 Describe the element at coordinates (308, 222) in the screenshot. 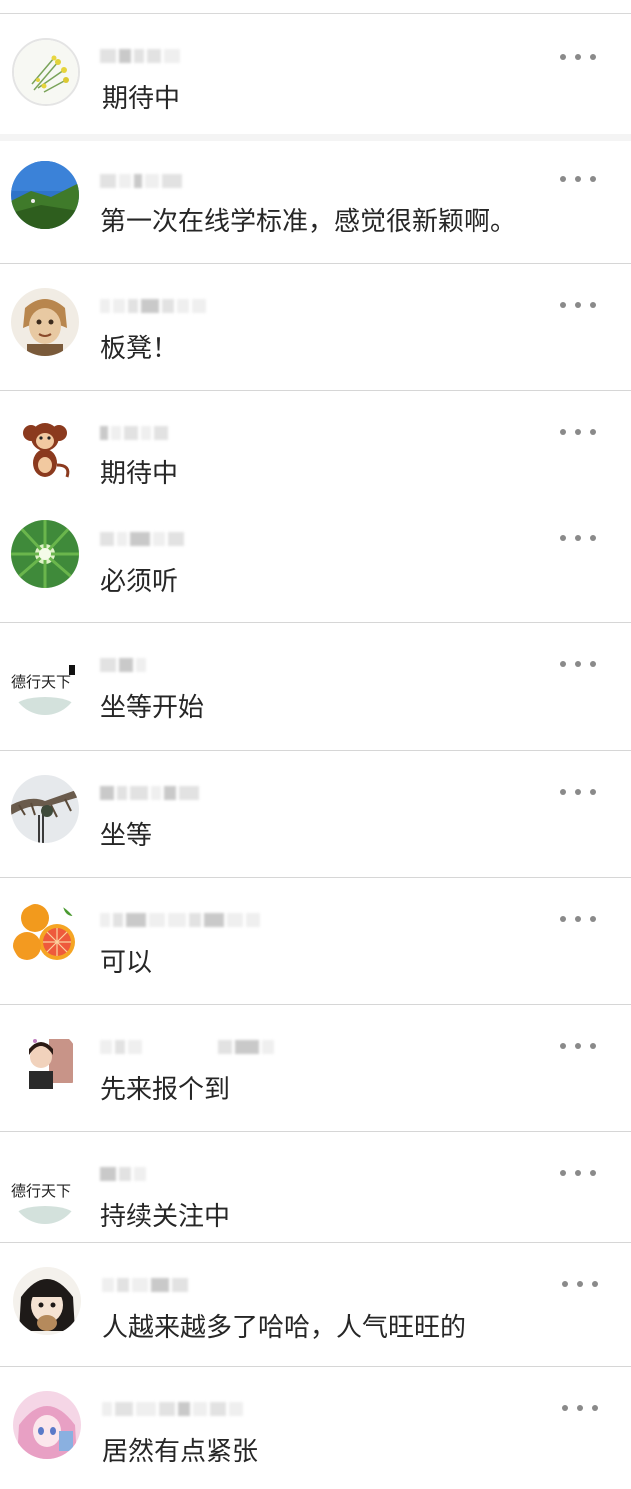

I see `comment-text: 第一次在线学标准，感觉很新颖啊。` at that location.